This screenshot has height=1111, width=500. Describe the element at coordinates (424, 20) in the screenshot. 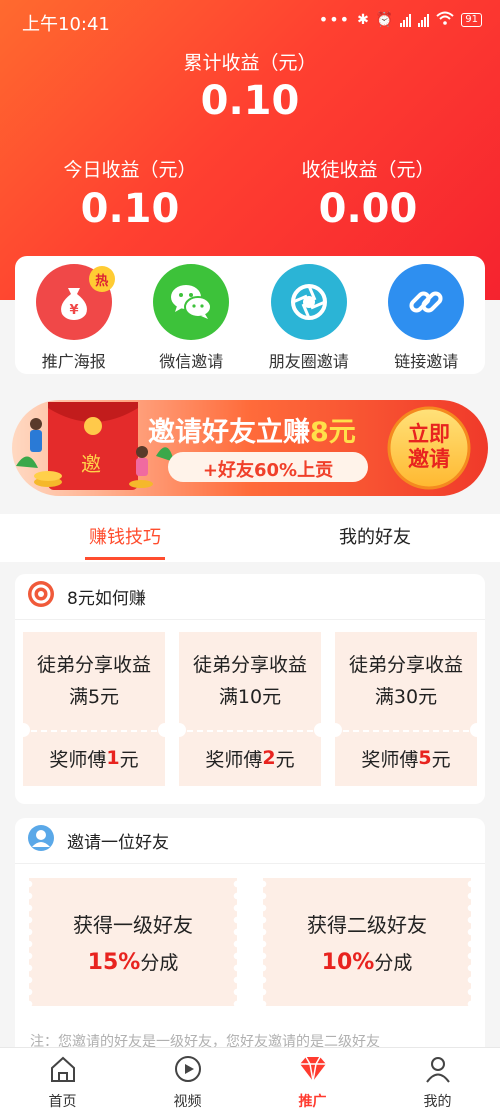

I see `signal-2-icon` at that location.